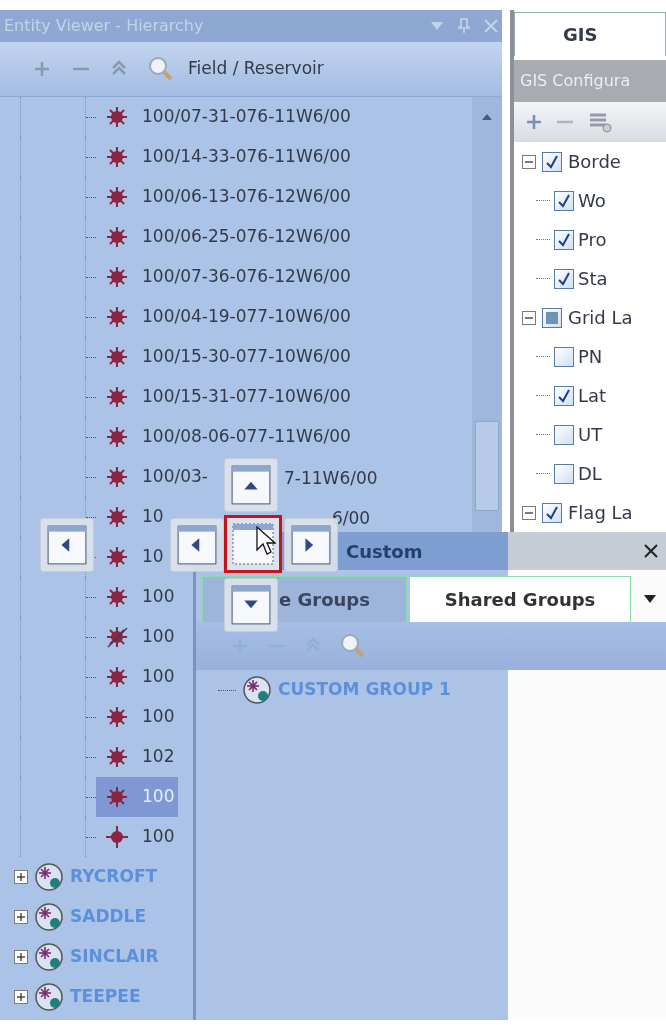 The width and height of the screenshot is (666, 1025). What do you see at coordinates (351, 518) in the screenshot?
I see `well-label: 6/00` at bounding box center [351, 518].